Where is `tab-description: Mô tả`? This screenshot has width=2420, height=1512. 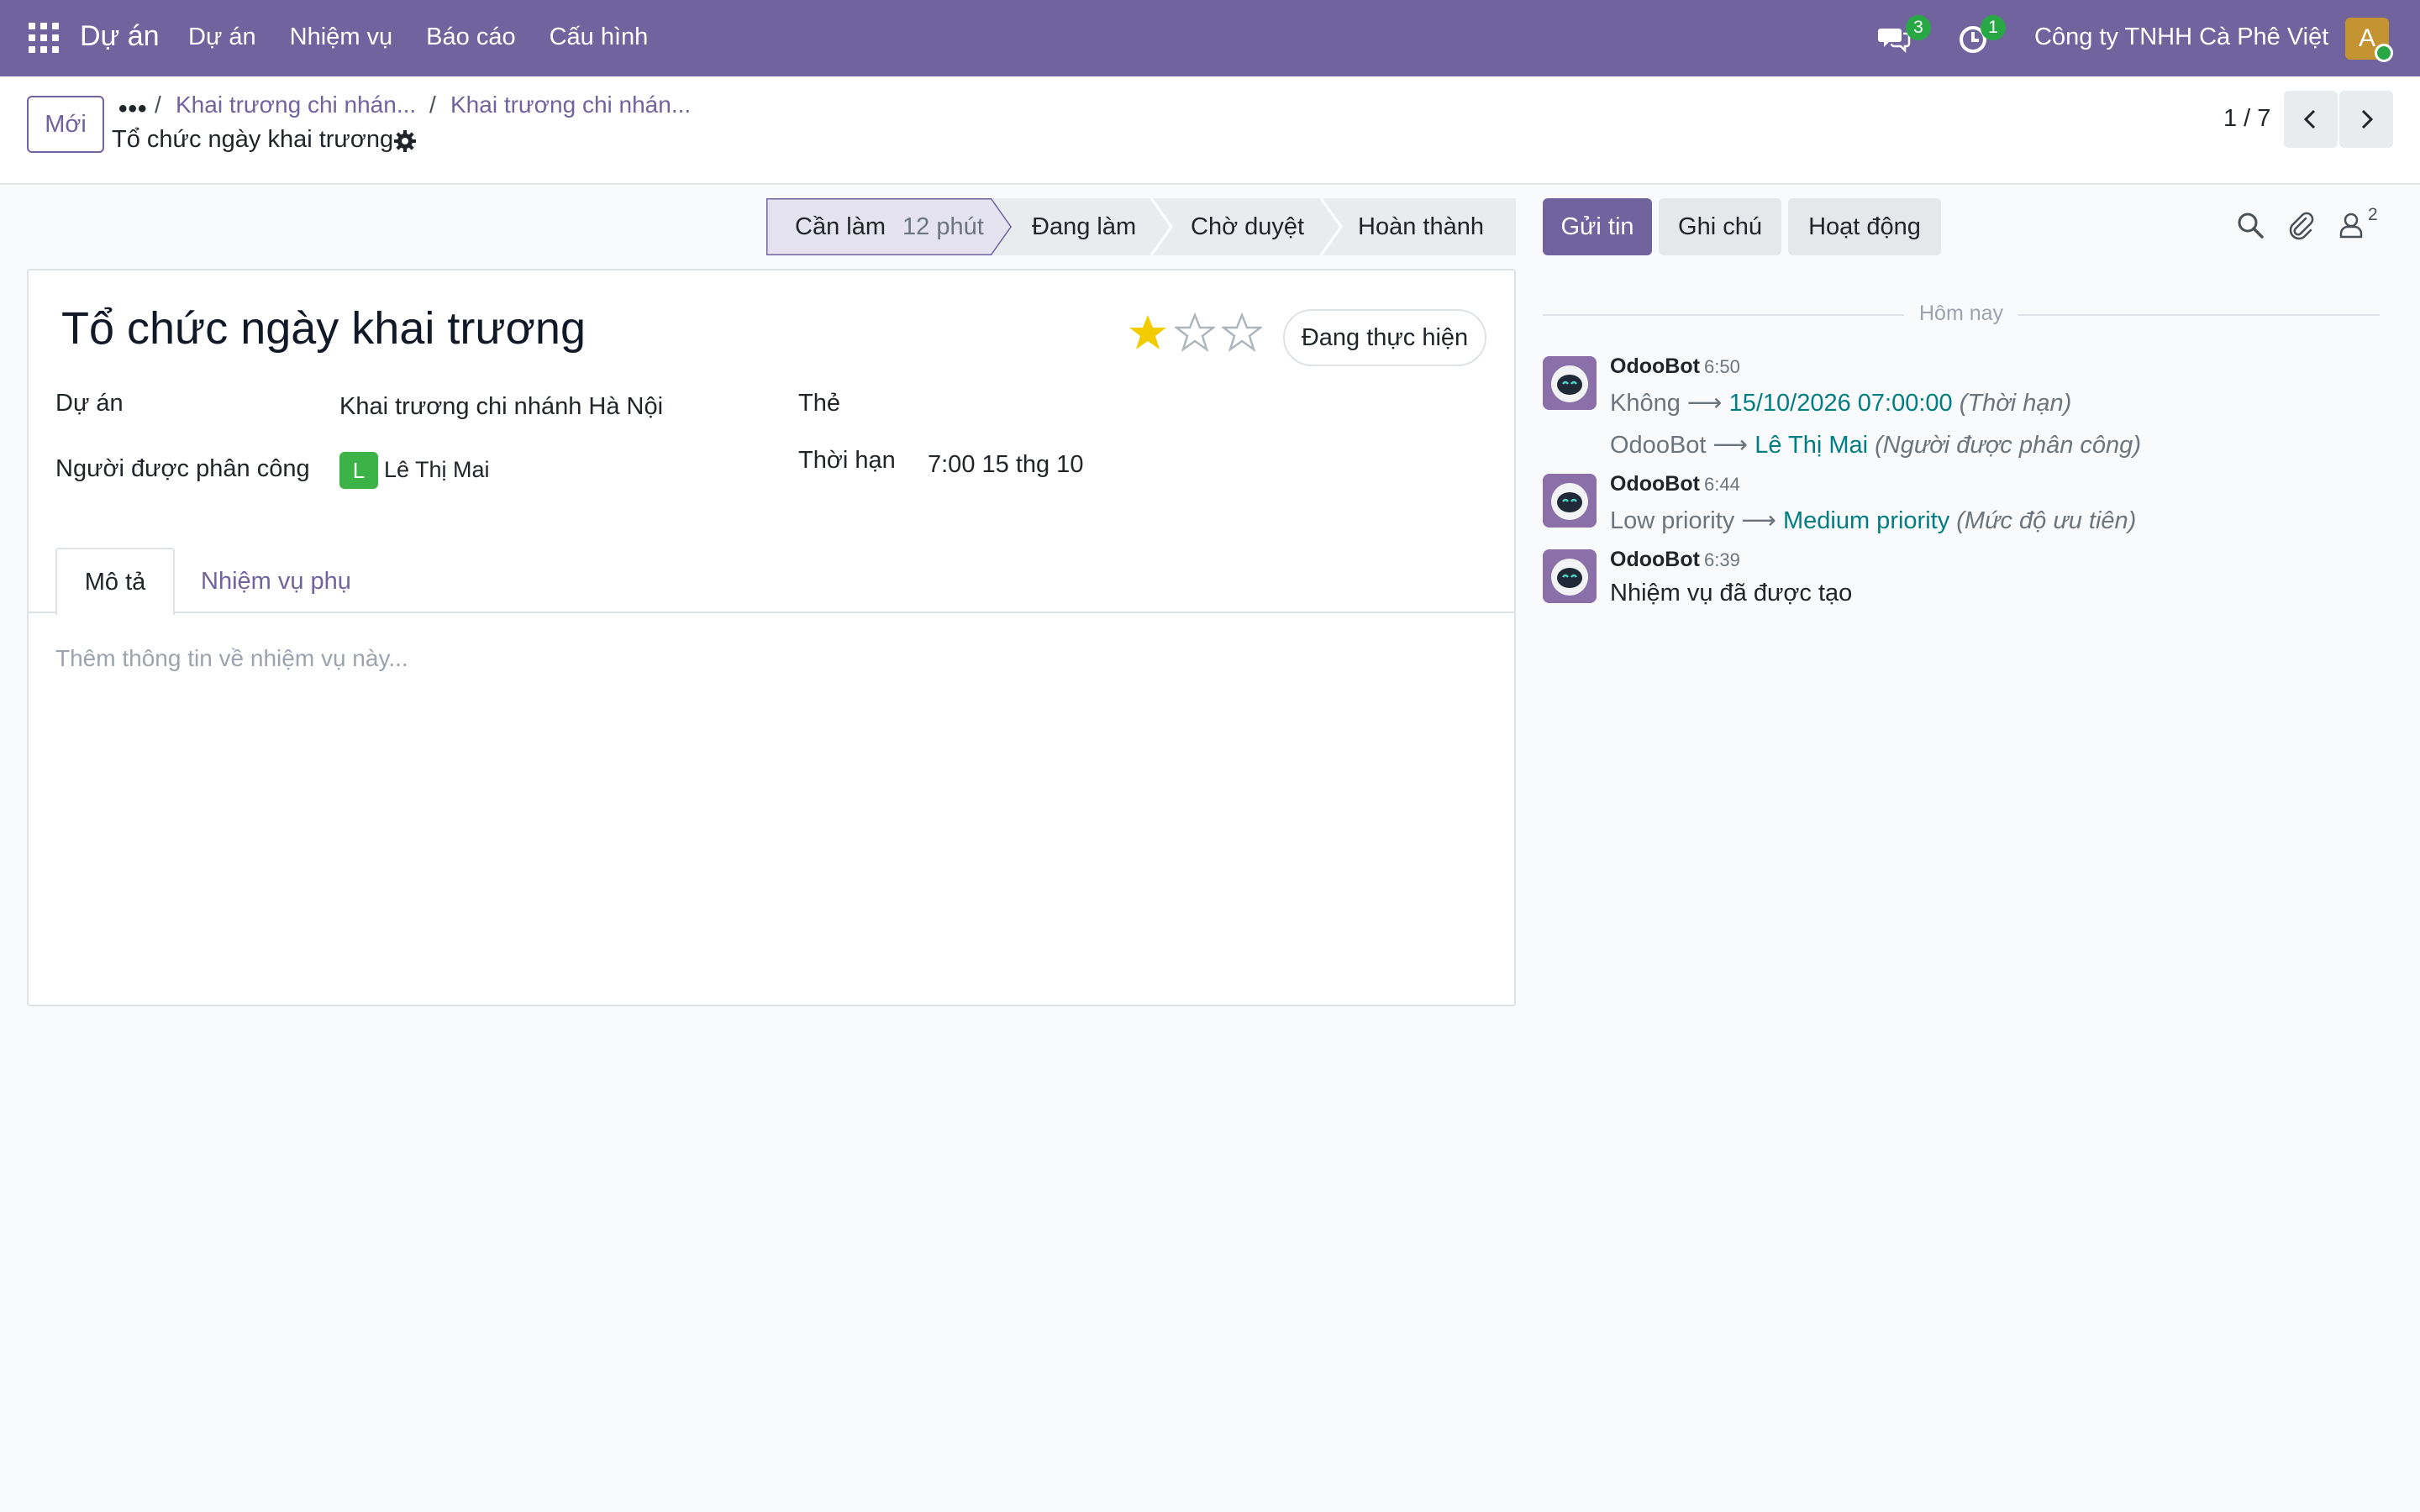 tab-description: Mô tả is located at coordinates (115, 581).